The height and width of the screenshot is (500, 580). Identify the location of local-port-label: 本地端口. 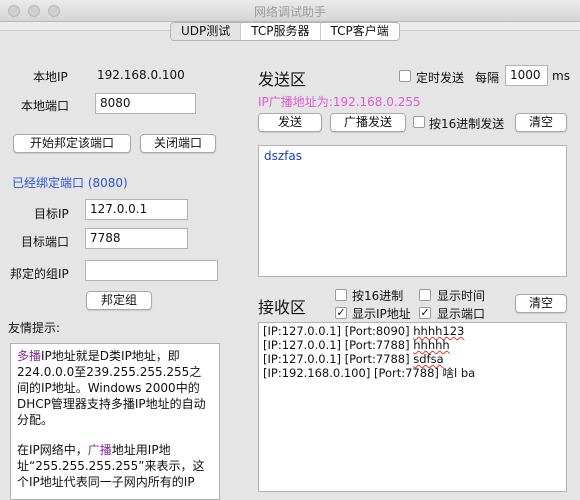
(45, 106).